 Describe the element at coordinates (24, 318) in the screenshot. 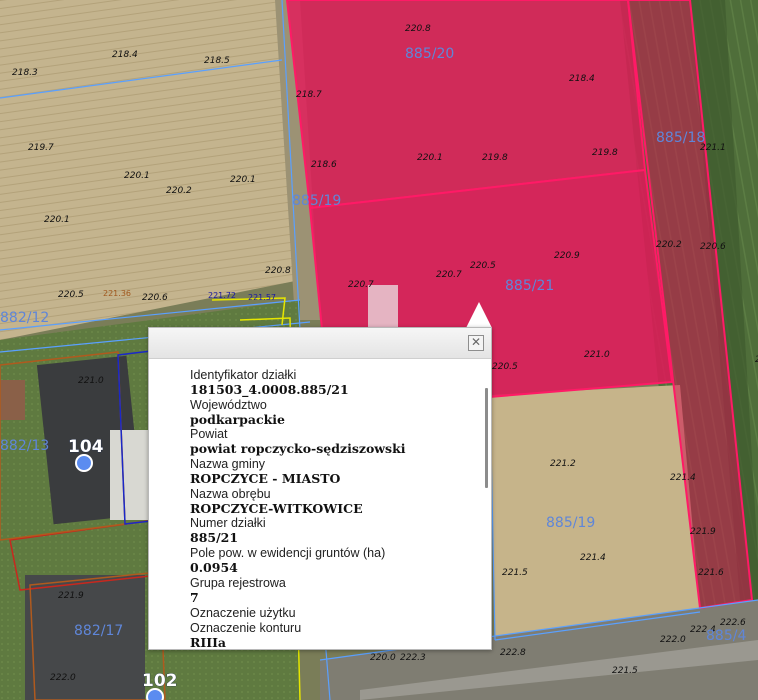

I see `parcel-id-label: 882/12` at that location.